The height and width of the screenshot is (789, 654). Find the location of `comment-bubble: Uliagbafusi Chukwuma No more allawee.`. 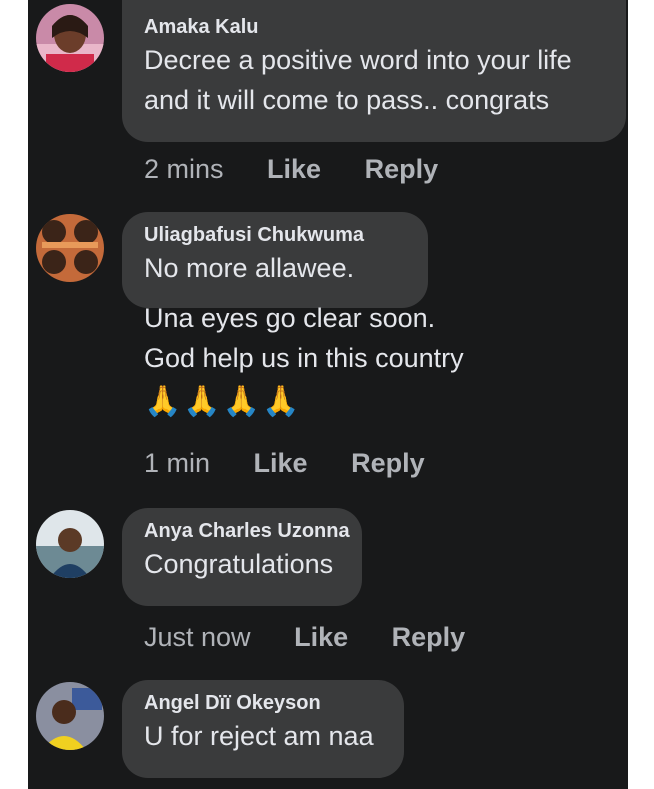

comment-bubble: Uliagbafusi Chukwuma No more allawee. is located at coordinates (275, 260).